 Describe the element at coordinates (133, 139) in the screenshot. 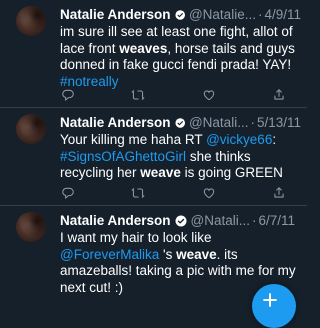

I see `text-segment: Your killing me haha RT` at that location.